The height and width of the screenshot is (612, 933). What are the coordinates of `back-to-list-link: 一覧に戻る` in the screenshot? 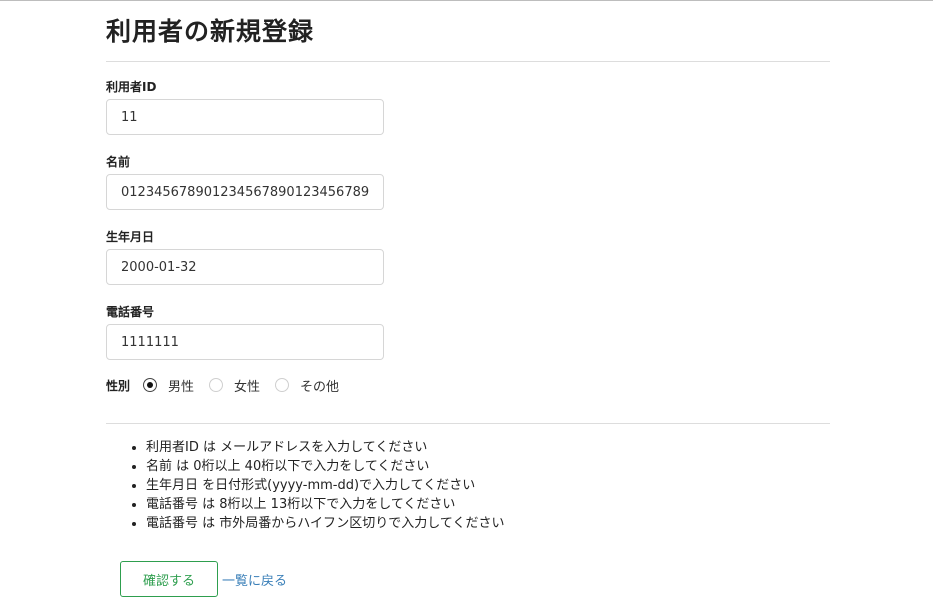 It's located at (254, 579).